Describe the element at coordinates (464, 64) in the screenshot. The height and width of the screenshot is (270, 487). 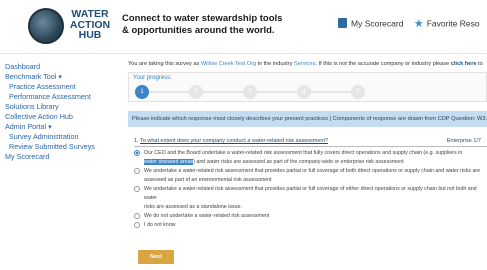
I see `click-here-link: click here` at that location.